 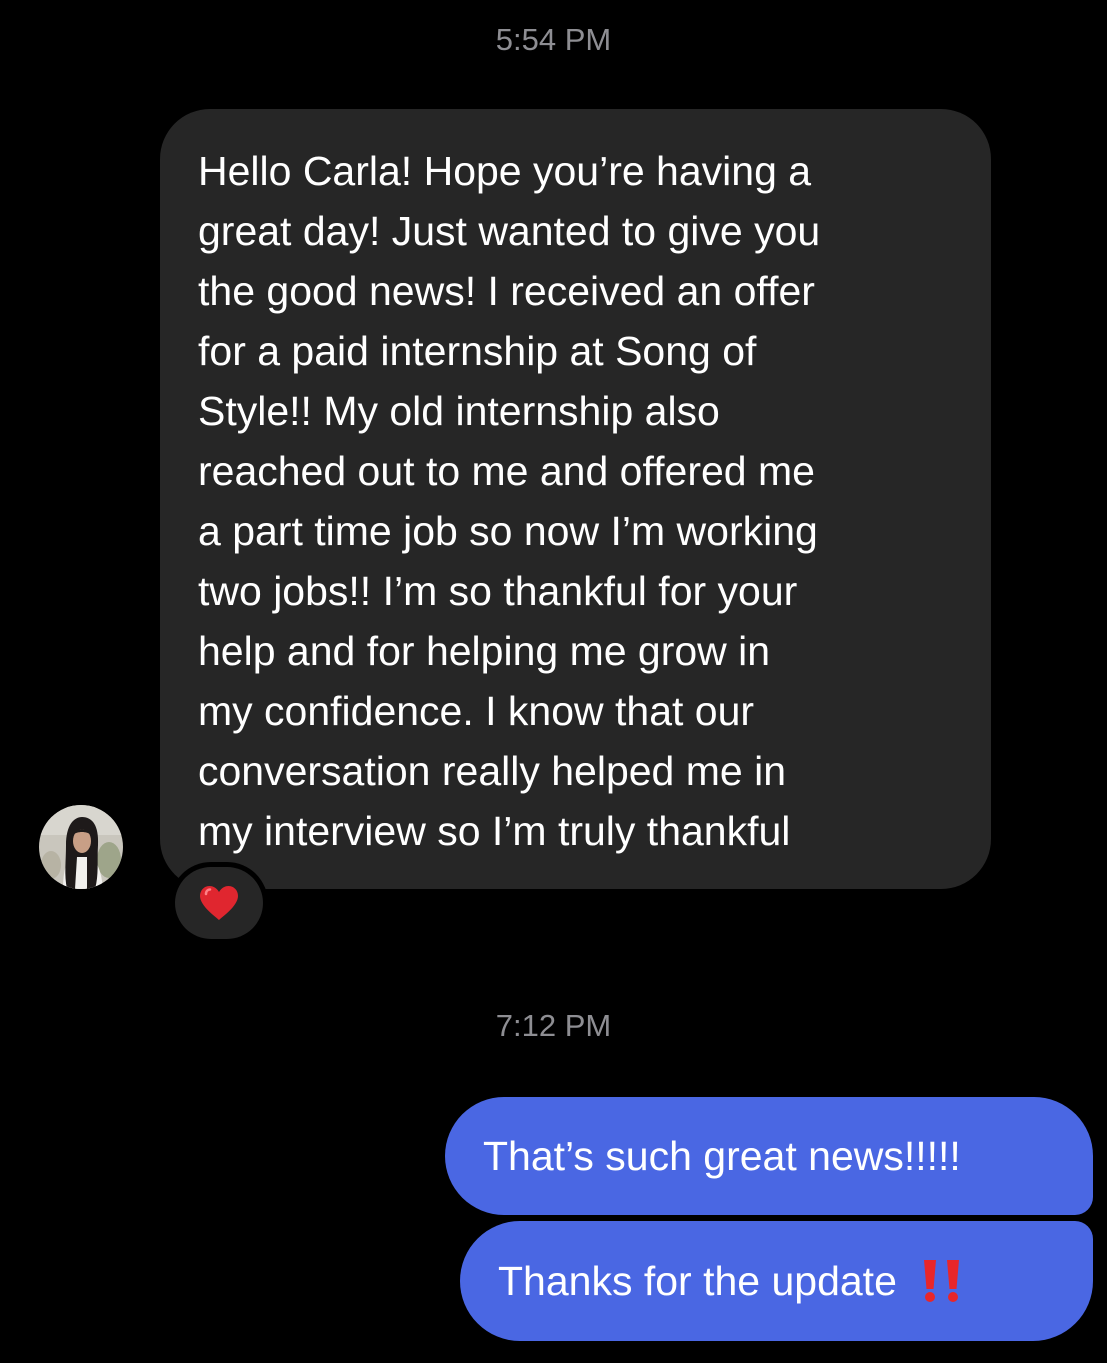 I want to click on message-line: conversation really helped me in, so click(x=492, y=771).